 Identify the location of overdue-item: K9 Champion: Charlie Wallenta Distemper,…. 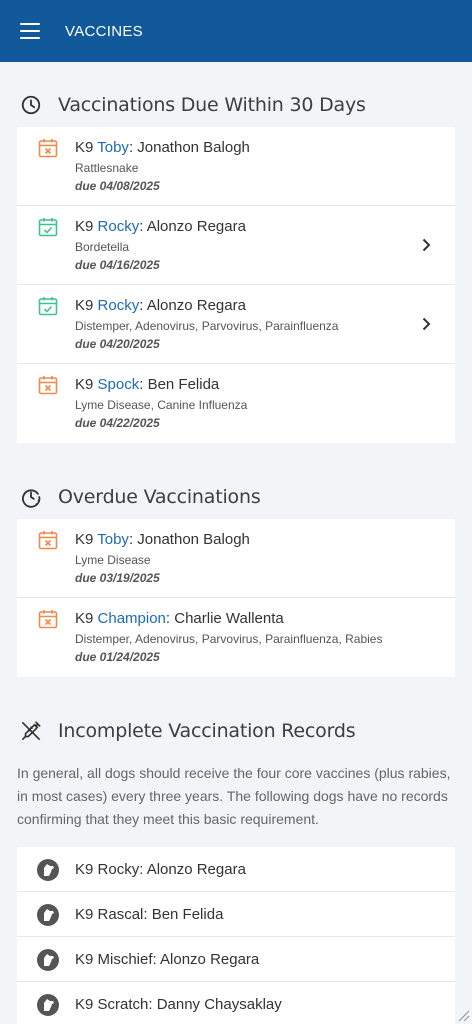
(236, 637).